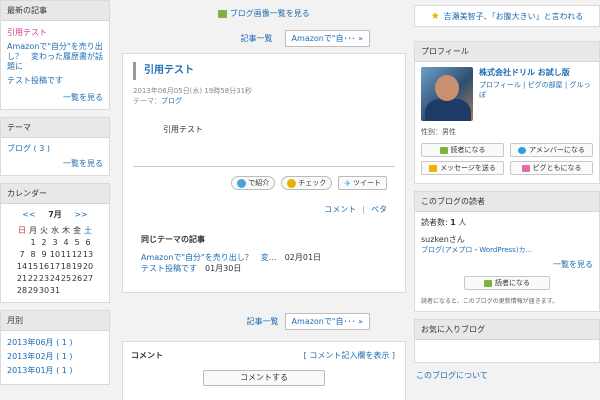 The width and height of the screenshot is (600, 400). I want to click on article-divider, so click(264, 166).